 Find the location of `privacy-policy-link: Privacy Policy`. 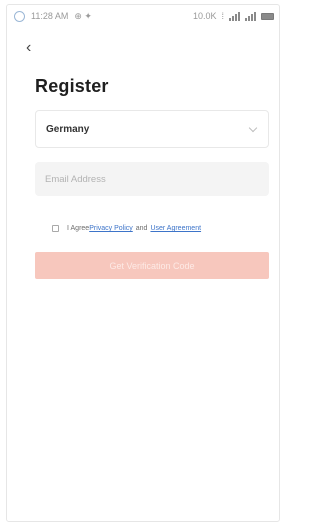

privacy-policy-link: Privacy Policy is located at coordinates (111, 228).